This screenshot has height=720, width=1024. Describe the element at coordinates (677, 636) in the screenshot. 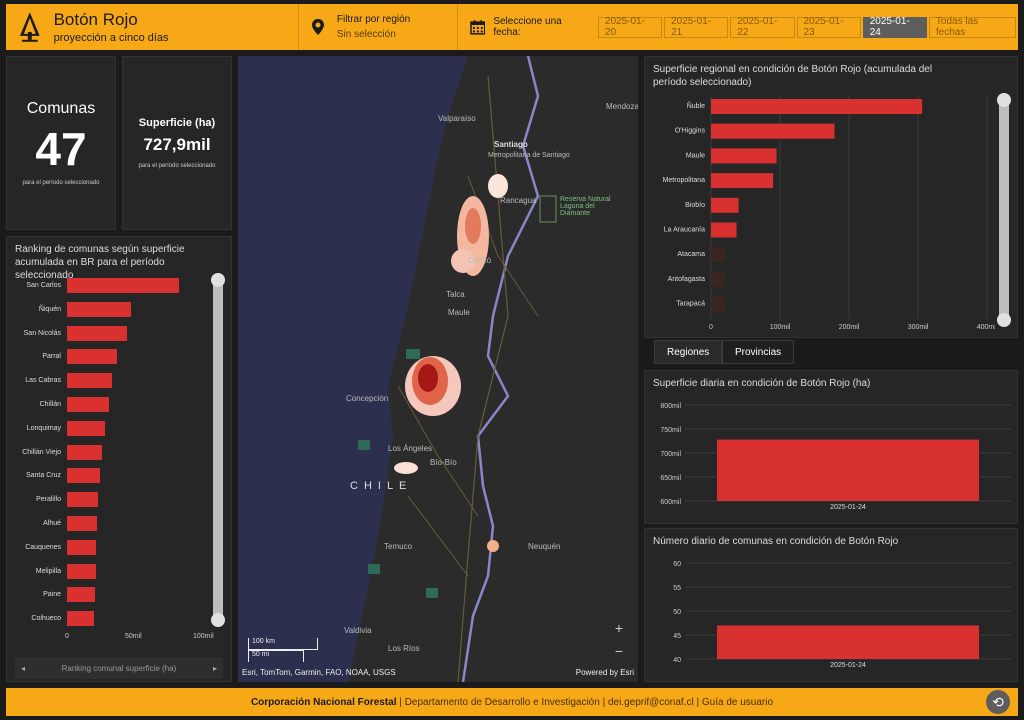

I see `daily-count-chart-axis-tick: 45` at that location.